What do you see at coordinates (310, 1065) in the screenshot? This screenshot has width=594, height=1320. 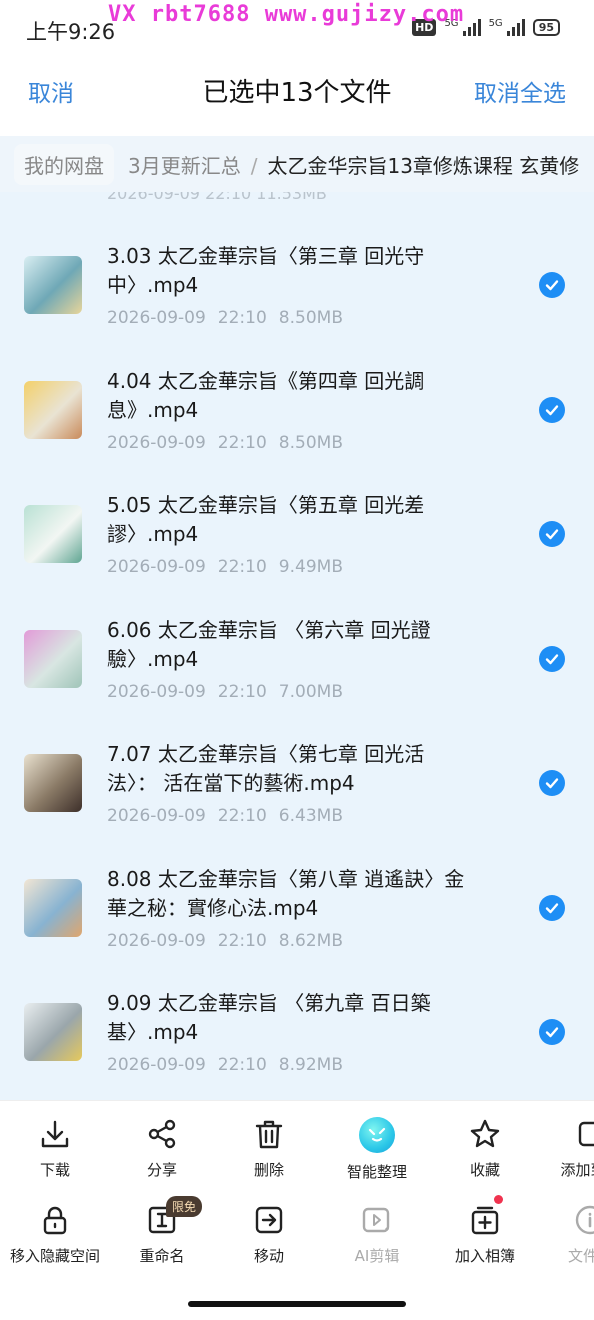 I see `file-size: 8.92MB` at bounding box center [310, 1065].